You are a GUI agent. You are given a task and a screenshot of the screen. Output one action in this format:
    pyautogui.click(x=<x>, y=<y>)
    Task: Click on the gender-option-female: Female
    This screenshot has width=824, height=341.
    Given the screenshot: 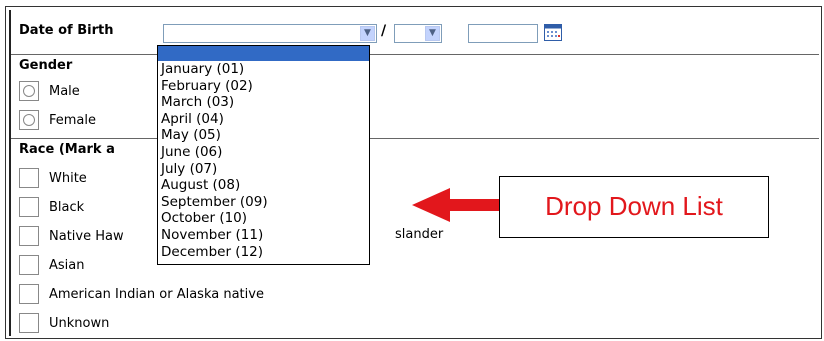 What is the action you would take?
    pyautogui.click(x=57, y=120)
    